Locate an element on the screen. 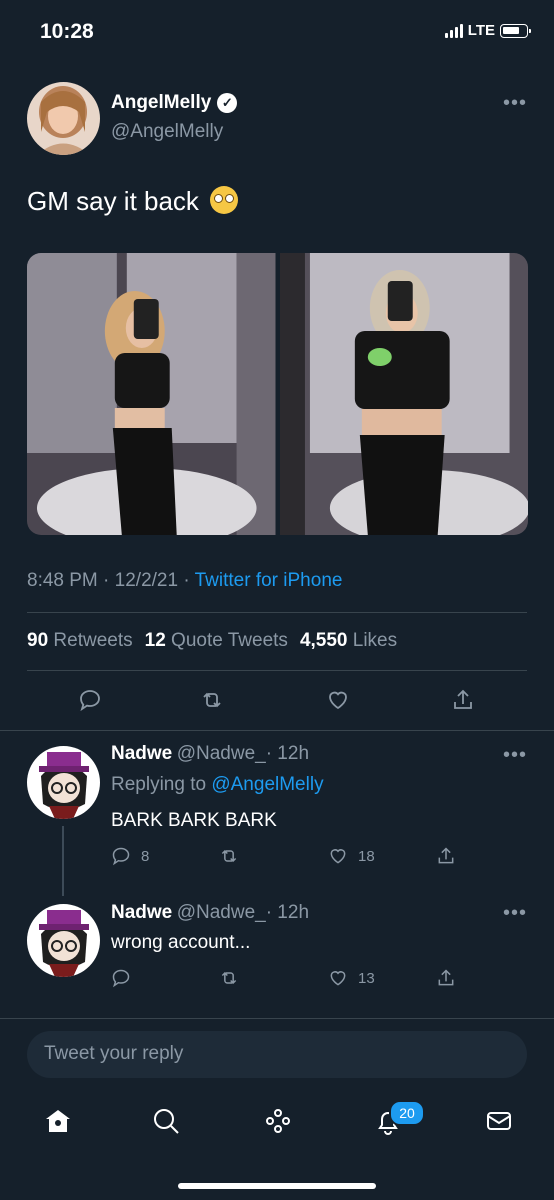 The width and height of the screenshot is (554, 1200). quote-tweets-stat: 12 Quote Tweets is located at coordinates (216, 641).